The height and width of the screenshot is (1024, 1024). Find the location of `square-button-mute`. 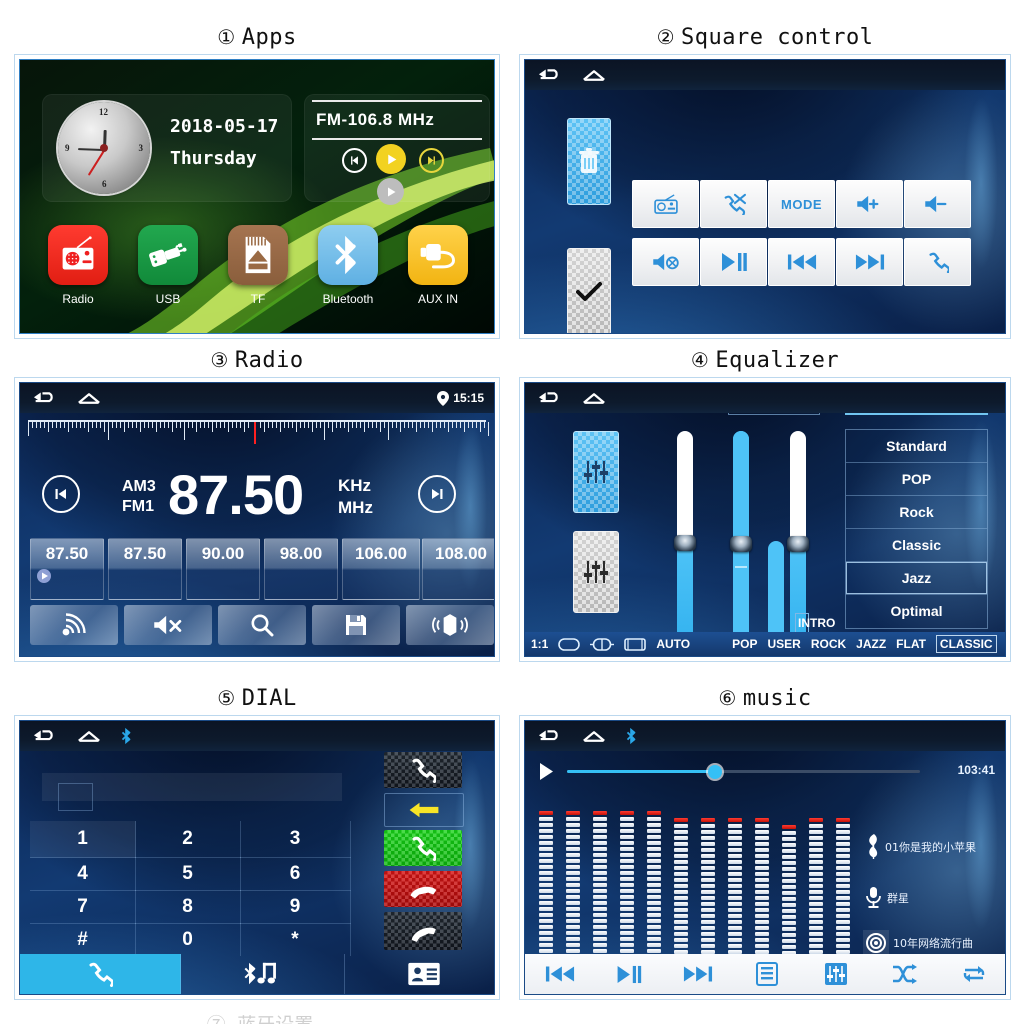

square-button-mute is located at coordinates (665, 262).